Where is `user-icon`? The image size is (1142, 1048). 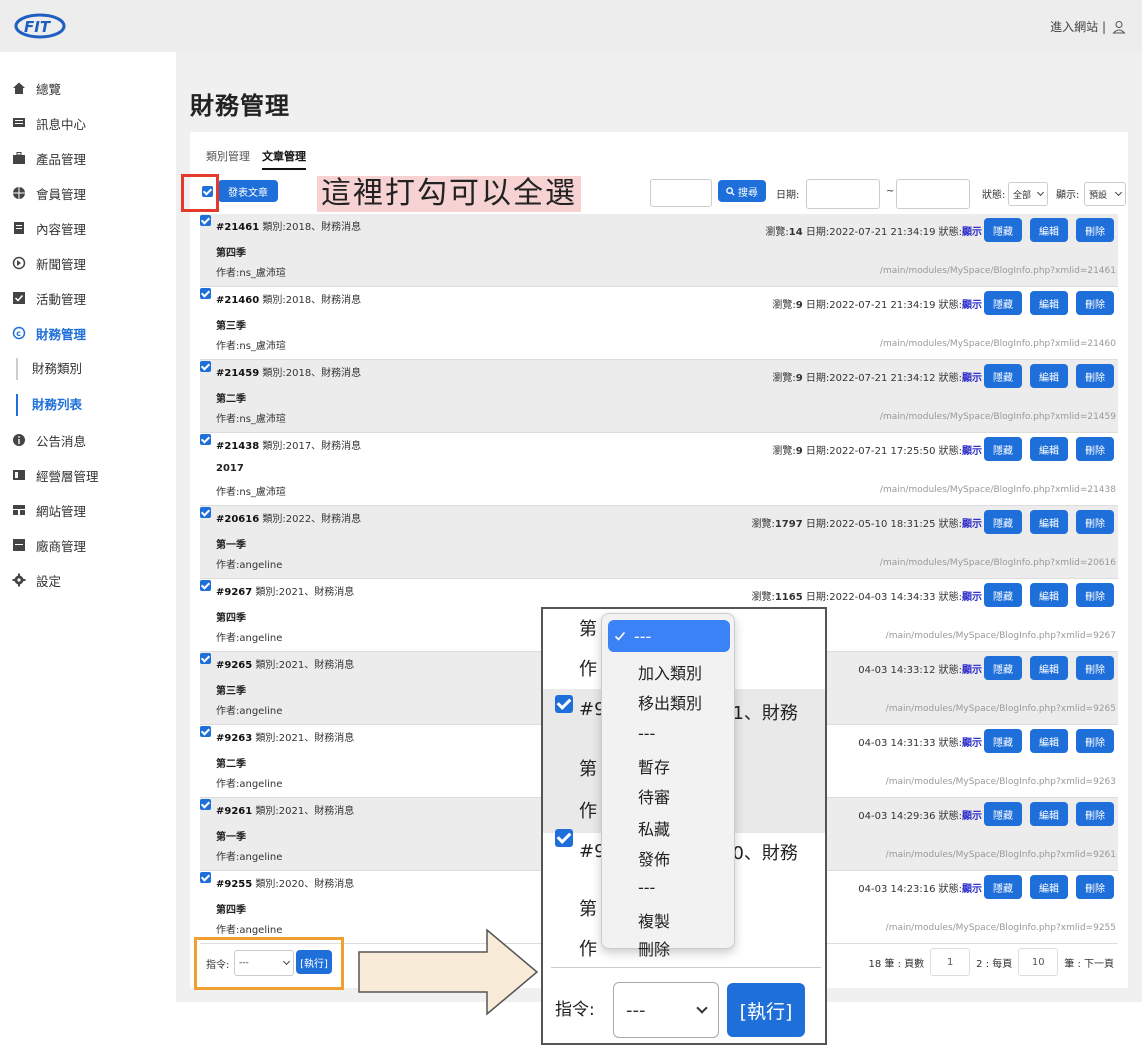
user-icon is located at coordinates (1119, 27).